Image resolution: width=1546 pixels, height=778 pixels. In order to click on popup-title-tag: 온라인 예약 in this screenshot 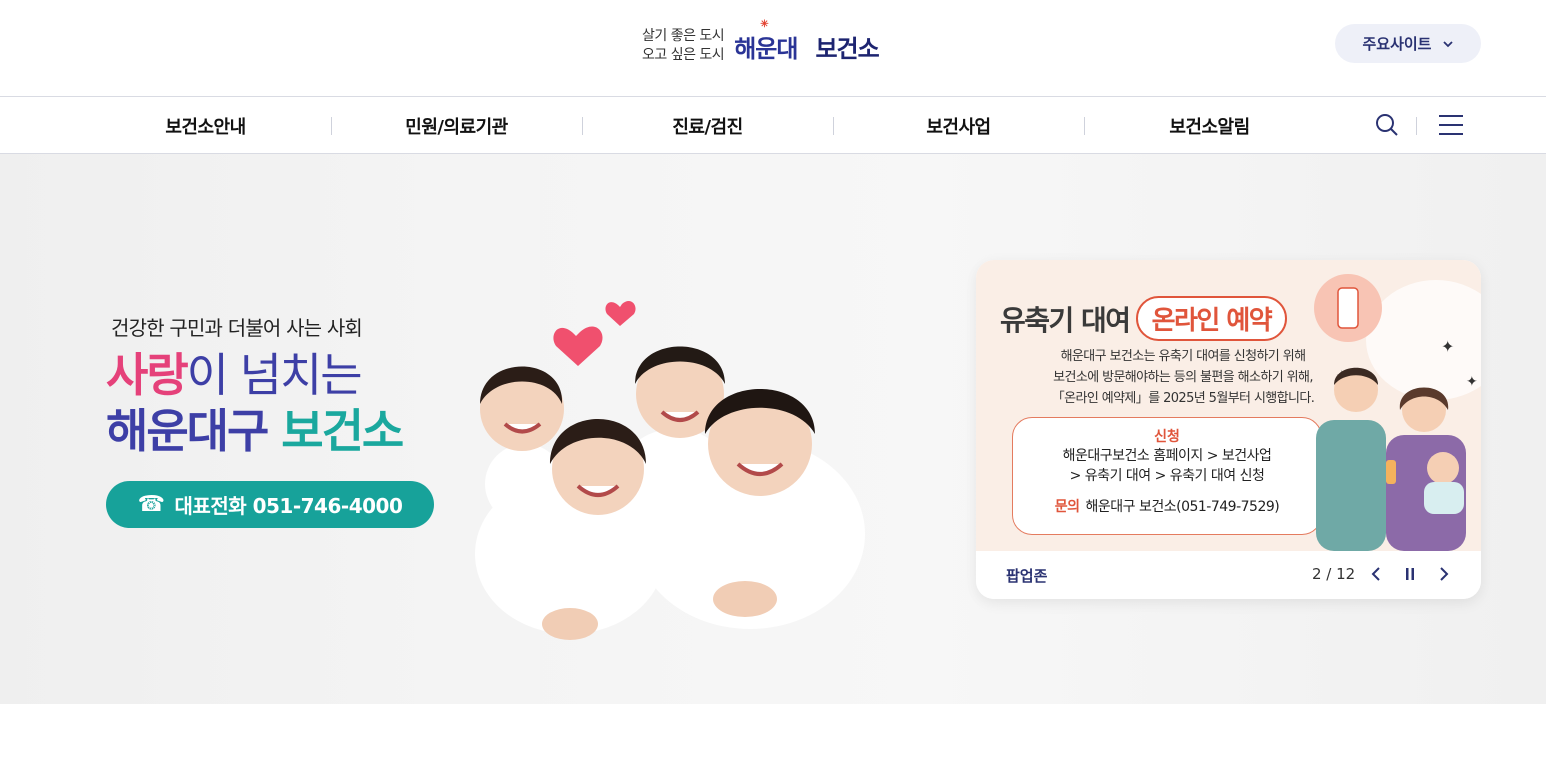, I will do `click(1211, 318)`.